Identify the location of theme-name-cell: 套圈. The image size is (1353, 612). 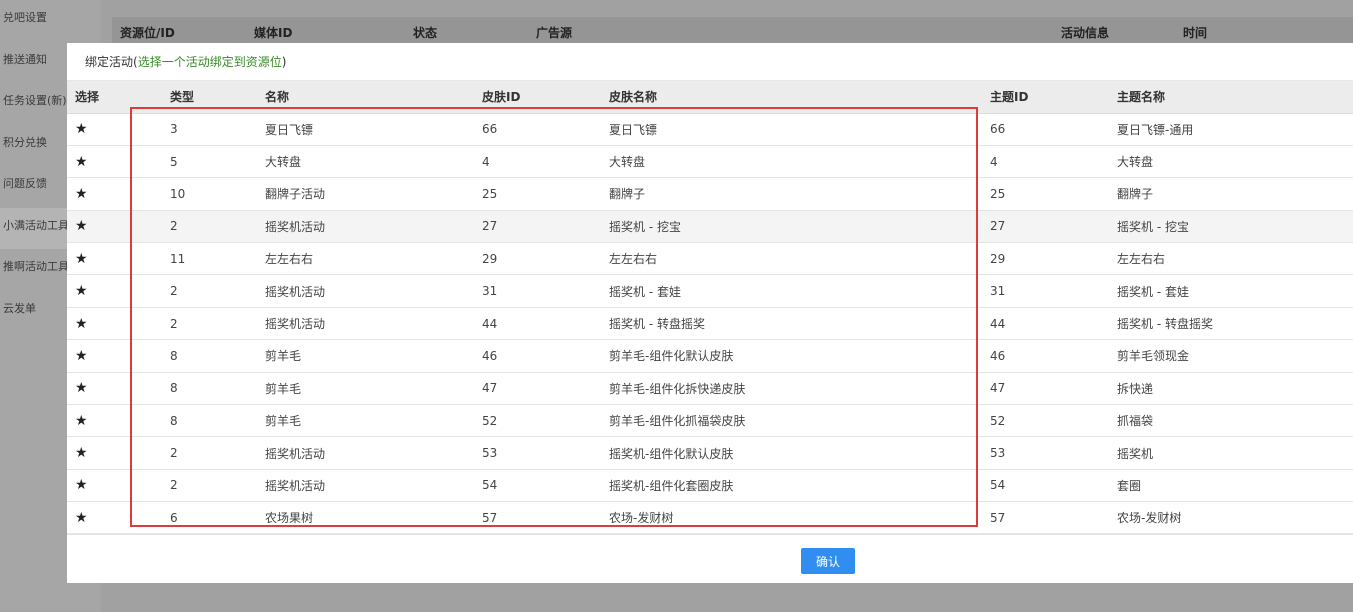
(1129, 485).